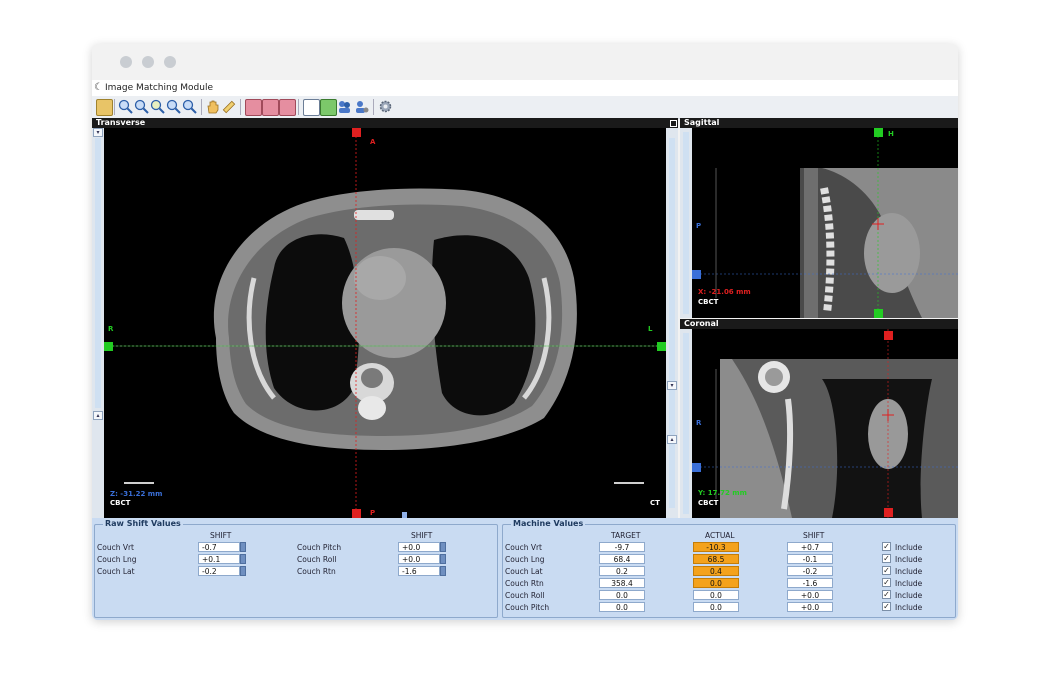  Describe the element at coordinates (317, 559) in the screenshot. I see `raw-shift-label: Couch Roll` at that location.